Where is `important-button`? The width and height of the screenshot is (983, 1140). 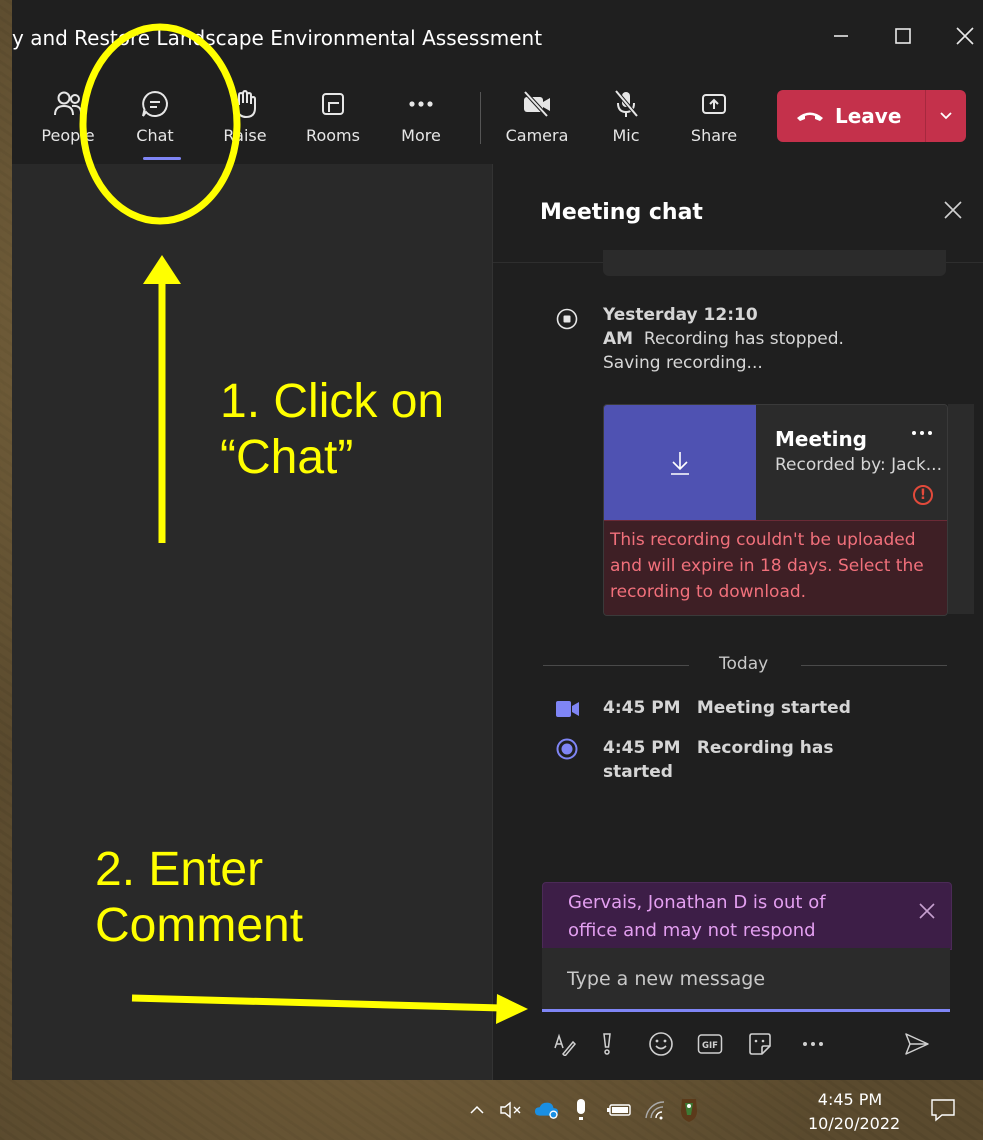
important-button is located at coordinates (607, 1044).